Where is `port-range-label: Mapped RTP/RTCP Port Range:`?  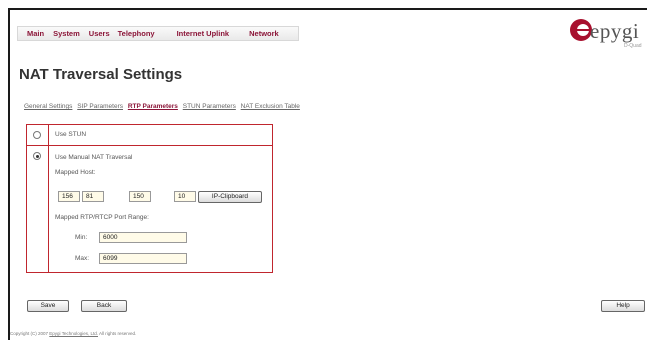
port-range-label: Mapped RTP/RTCP Port Range: is located at coordinates (102, 217).